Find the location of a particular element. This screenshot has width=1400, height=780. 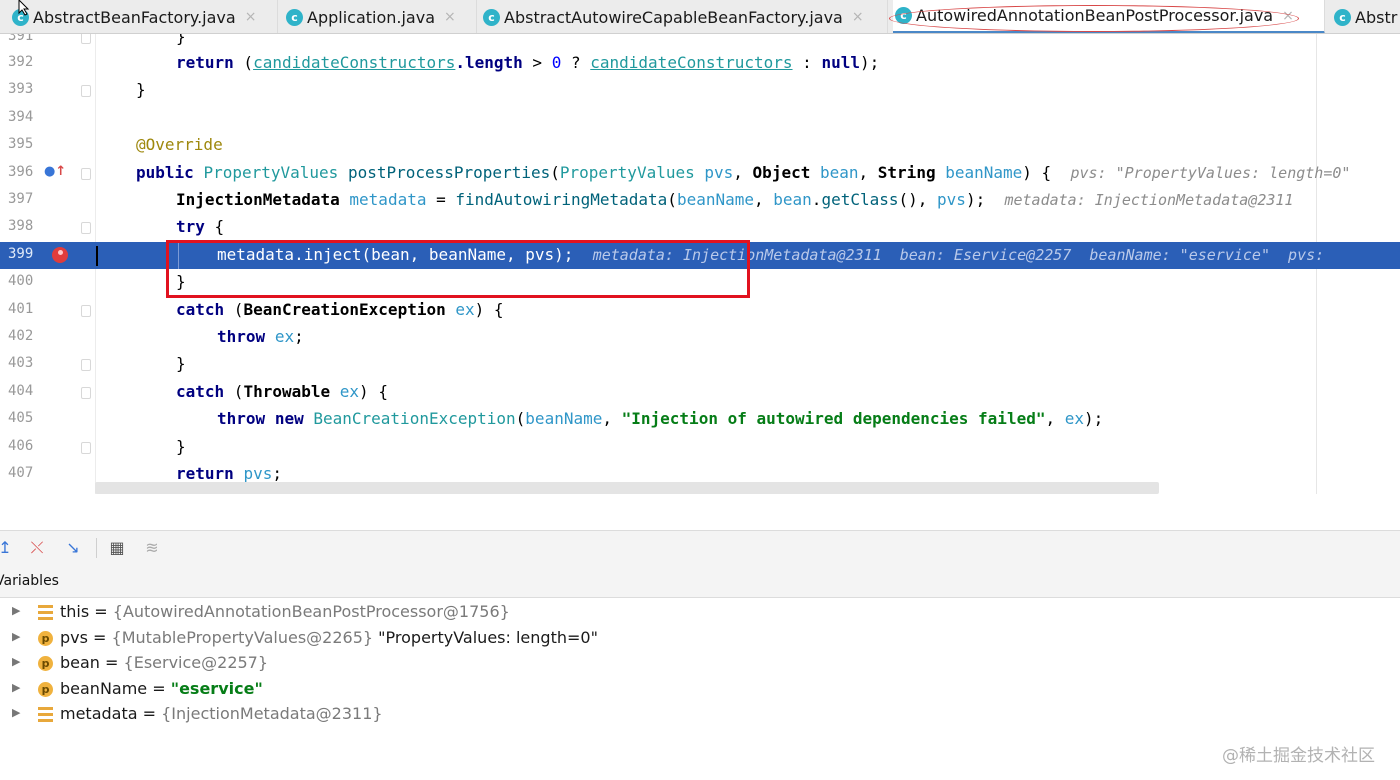

breakpoint-icon is located at coordinates (60, 254).